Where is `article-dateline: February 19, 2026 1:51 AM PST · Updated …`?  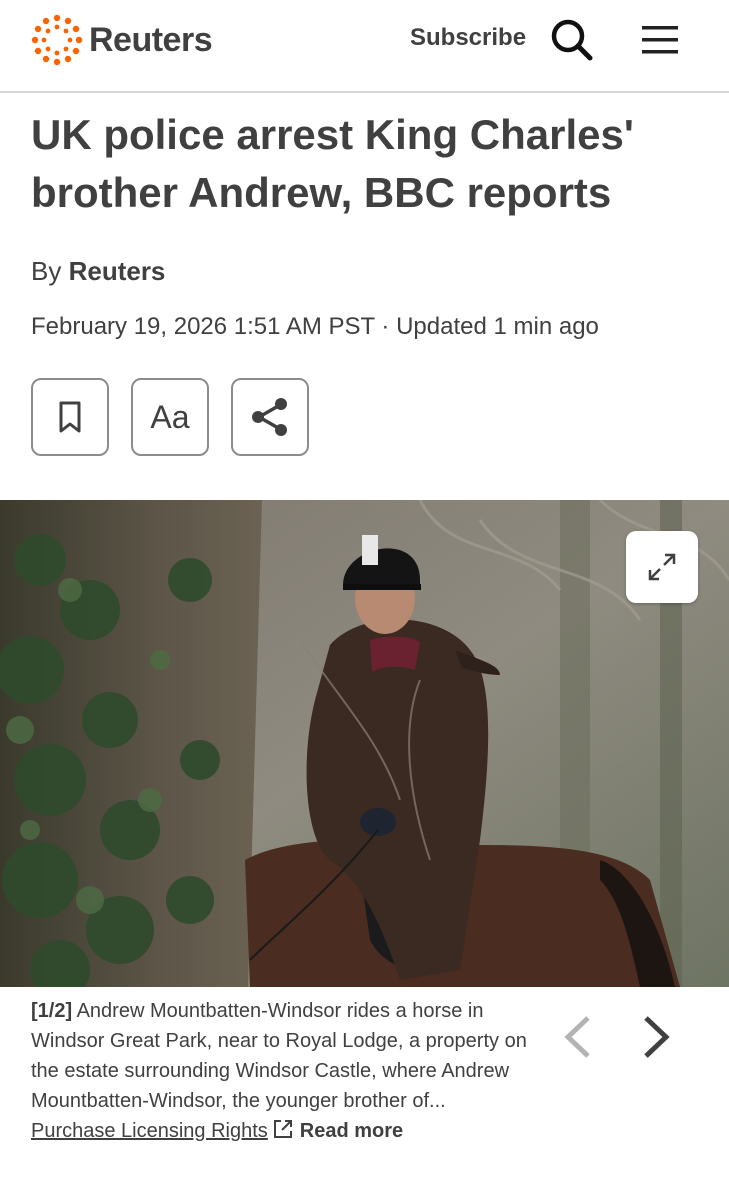 article-dateline: February 19, 2026 1:51 AM PST · Updated … is located at coordinates (315, 326).